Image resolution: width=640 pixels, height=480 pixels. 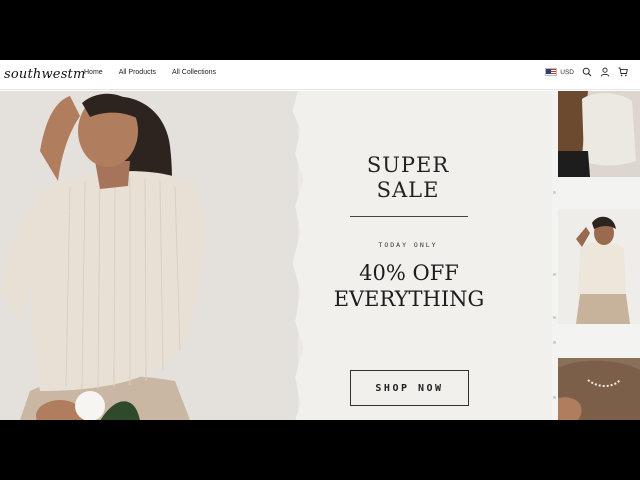 I want to click on currency-label: USD, so click(x=567, y=72).